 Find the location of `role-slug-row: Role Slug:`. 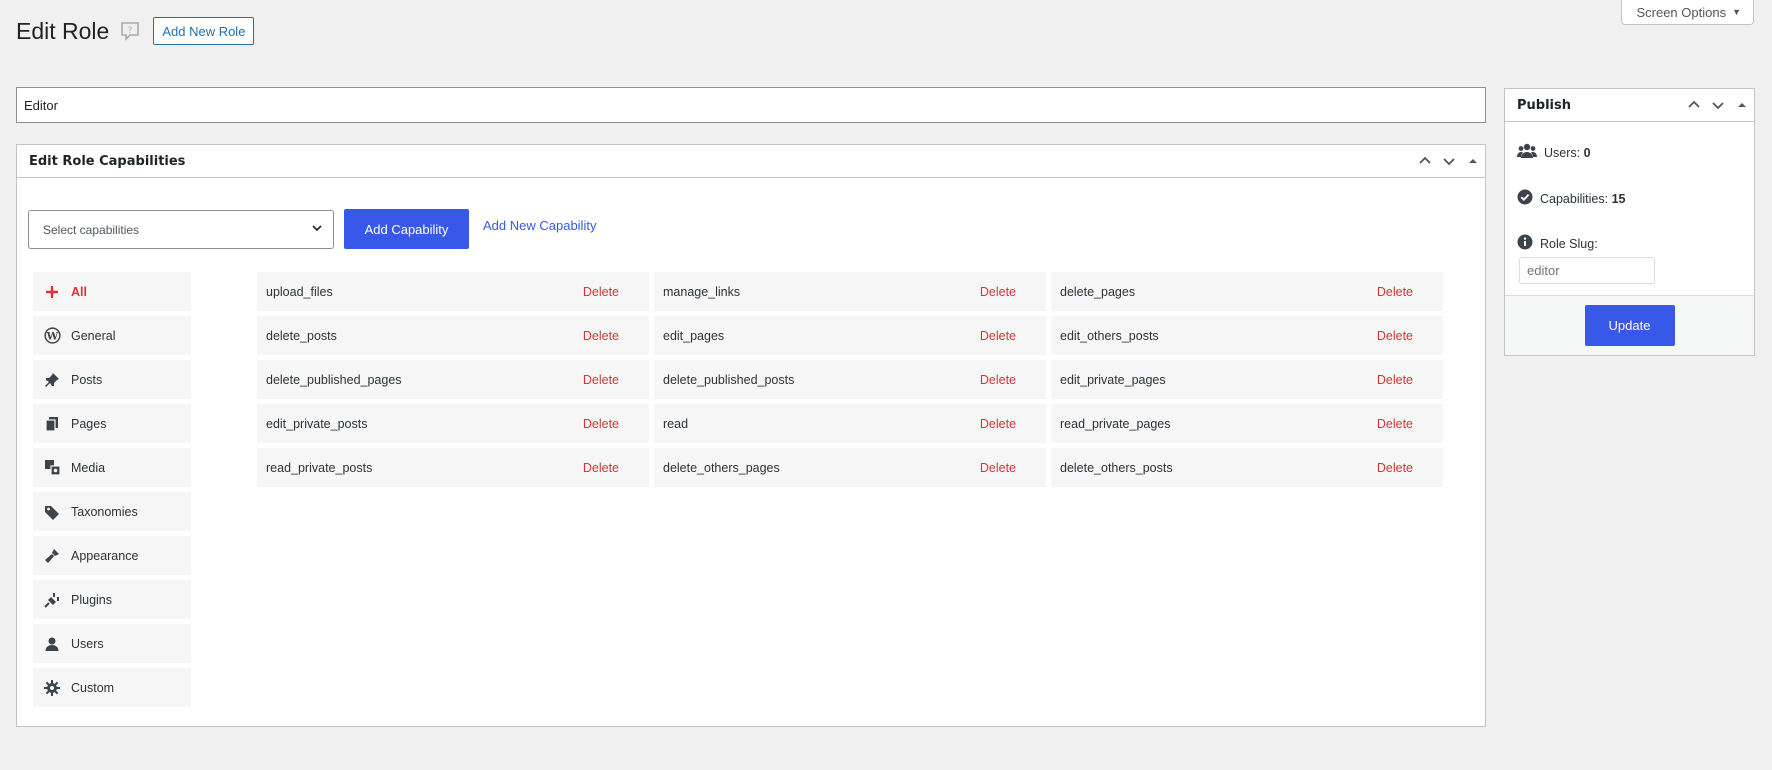

role-slug-row: Role Slug: is located at coordinates (1557, 243).